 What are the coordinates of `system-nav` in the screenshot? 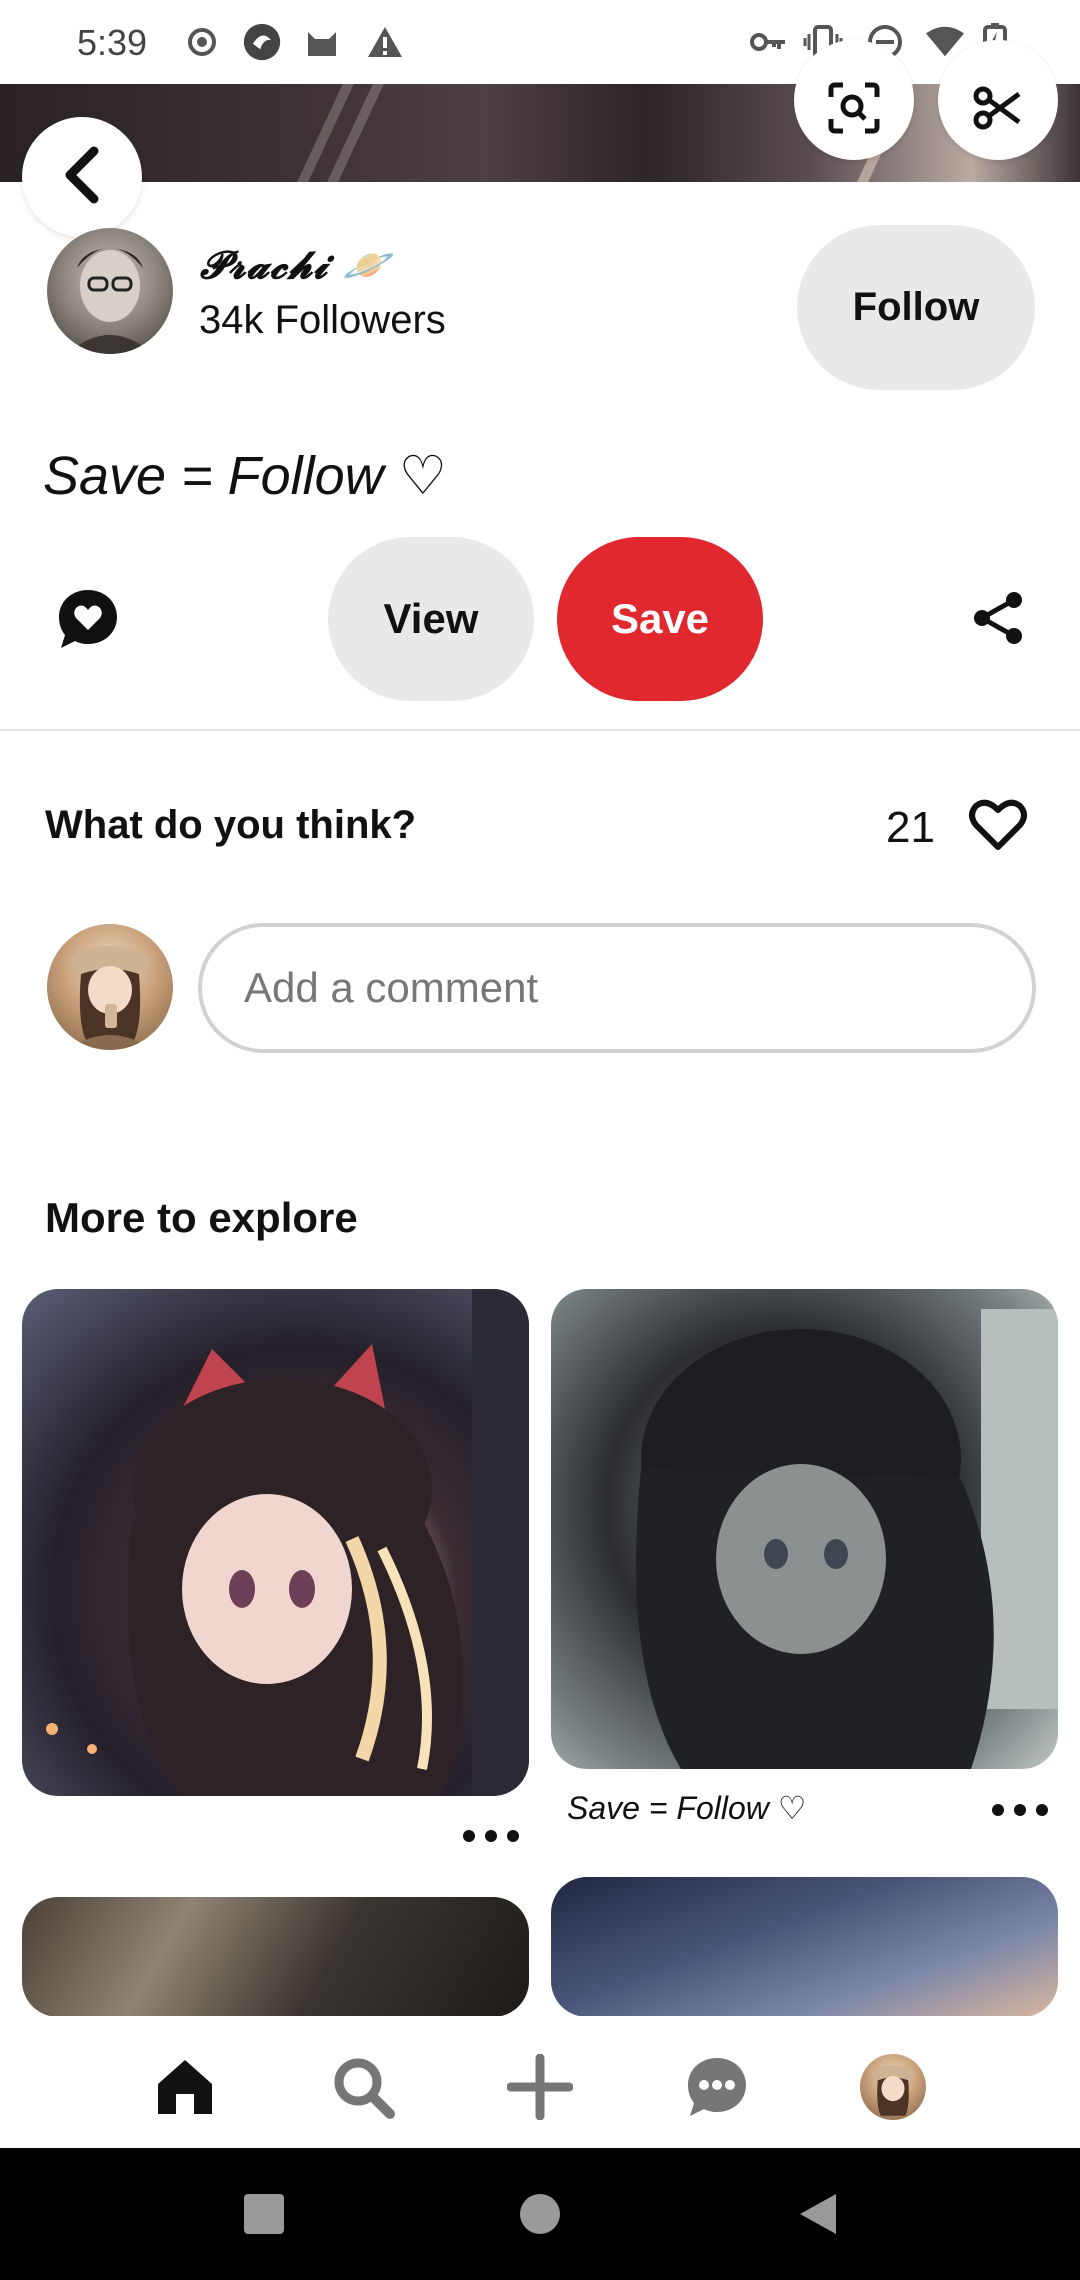 It's located at (540, 2214).